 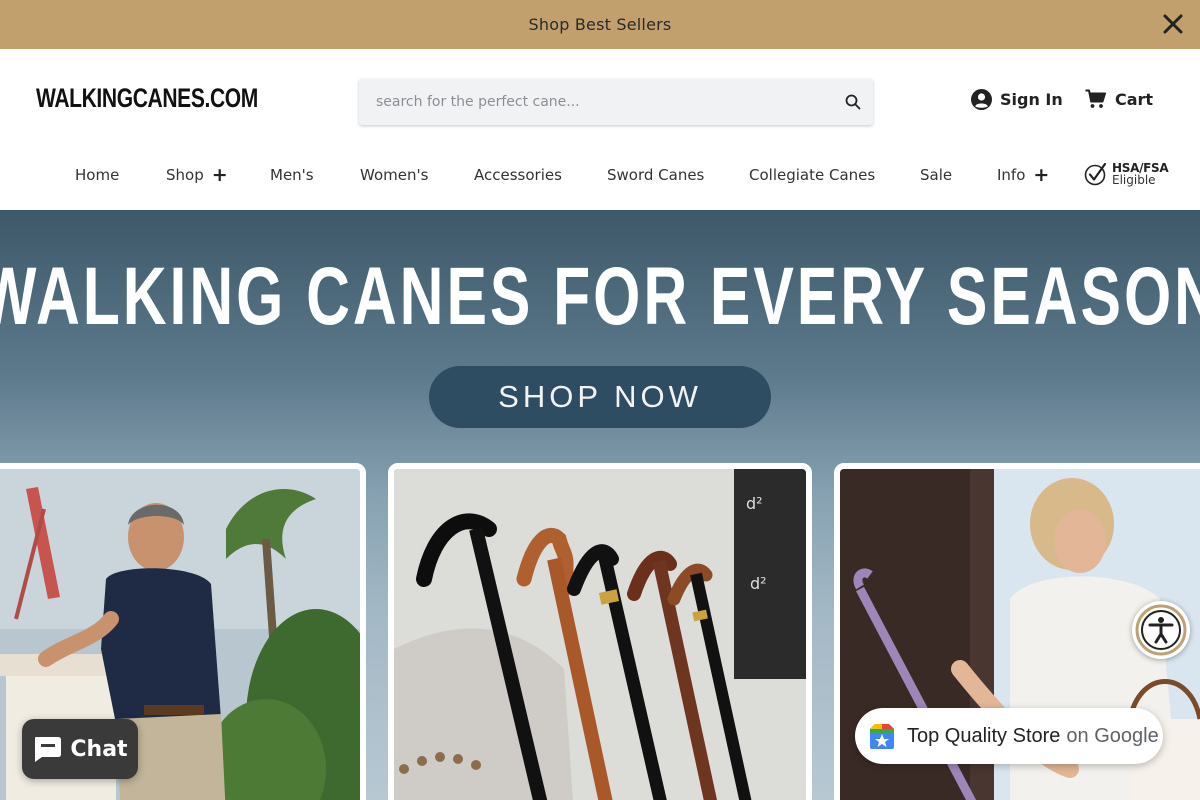 I want to click on nav-label: Women's, so click(x=394, y=175).